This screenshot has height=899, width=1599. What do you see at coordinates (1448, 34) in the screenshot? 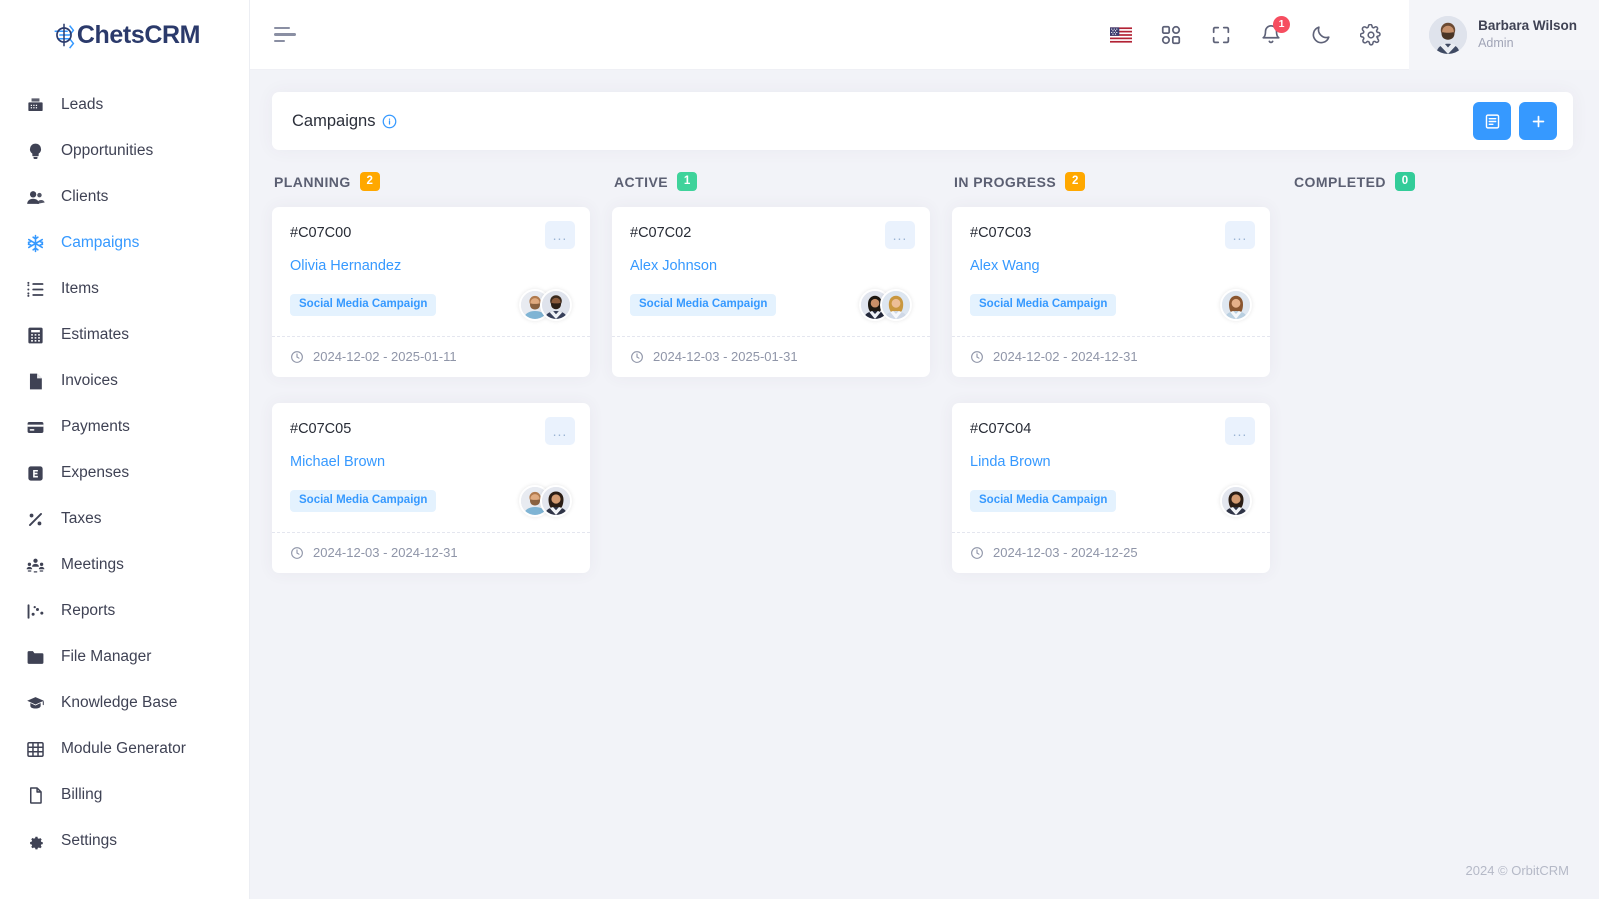
I see `avatar` at bounding box center [1448, 34].